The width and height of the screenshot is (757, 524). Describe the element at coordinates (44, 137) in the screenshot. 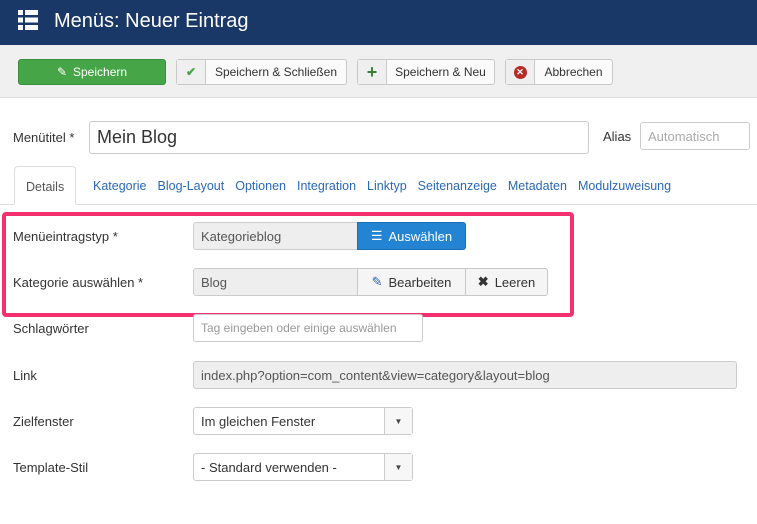

I see `title-label: Menütitel *` at that location.